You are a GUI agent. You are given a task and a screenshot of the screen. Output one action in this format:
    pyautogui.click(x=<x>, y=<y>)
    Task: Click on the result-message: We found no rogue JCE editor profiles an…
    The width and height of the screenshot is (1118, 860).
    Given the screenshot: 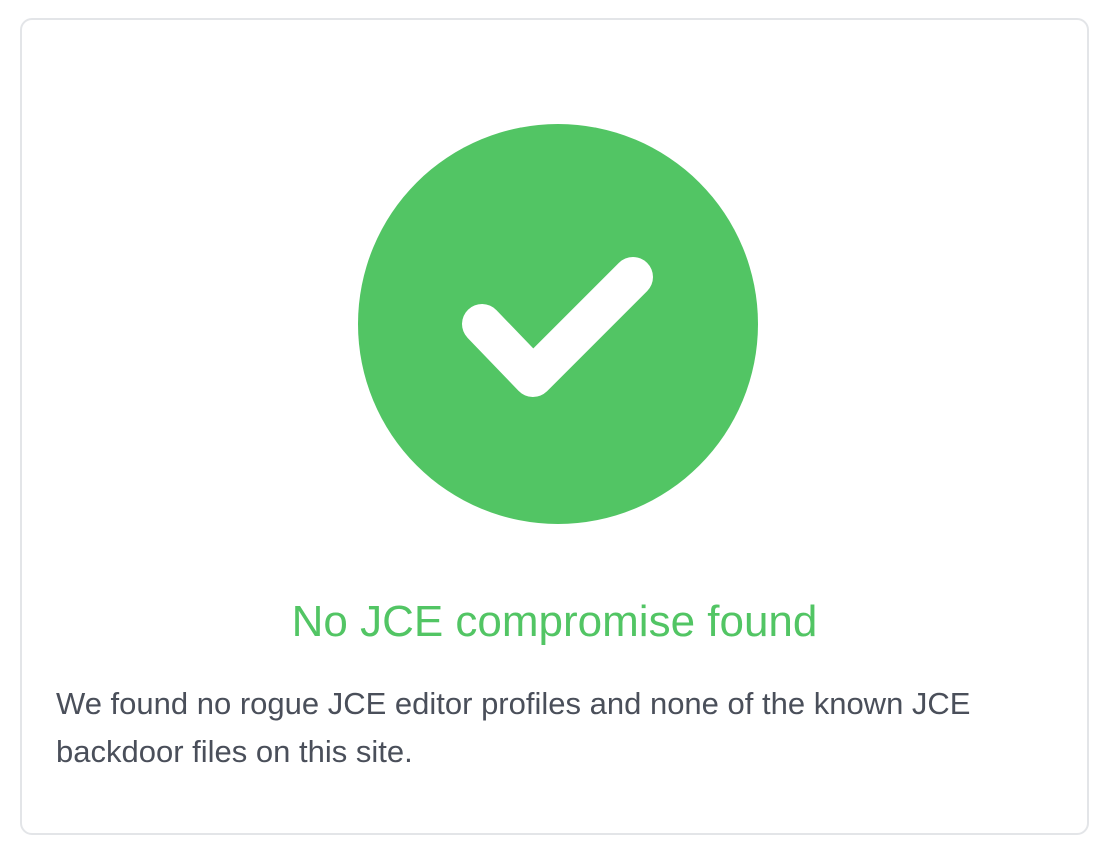 What is the action you would take?
    pyautogui.click(x=513, y=727)
    